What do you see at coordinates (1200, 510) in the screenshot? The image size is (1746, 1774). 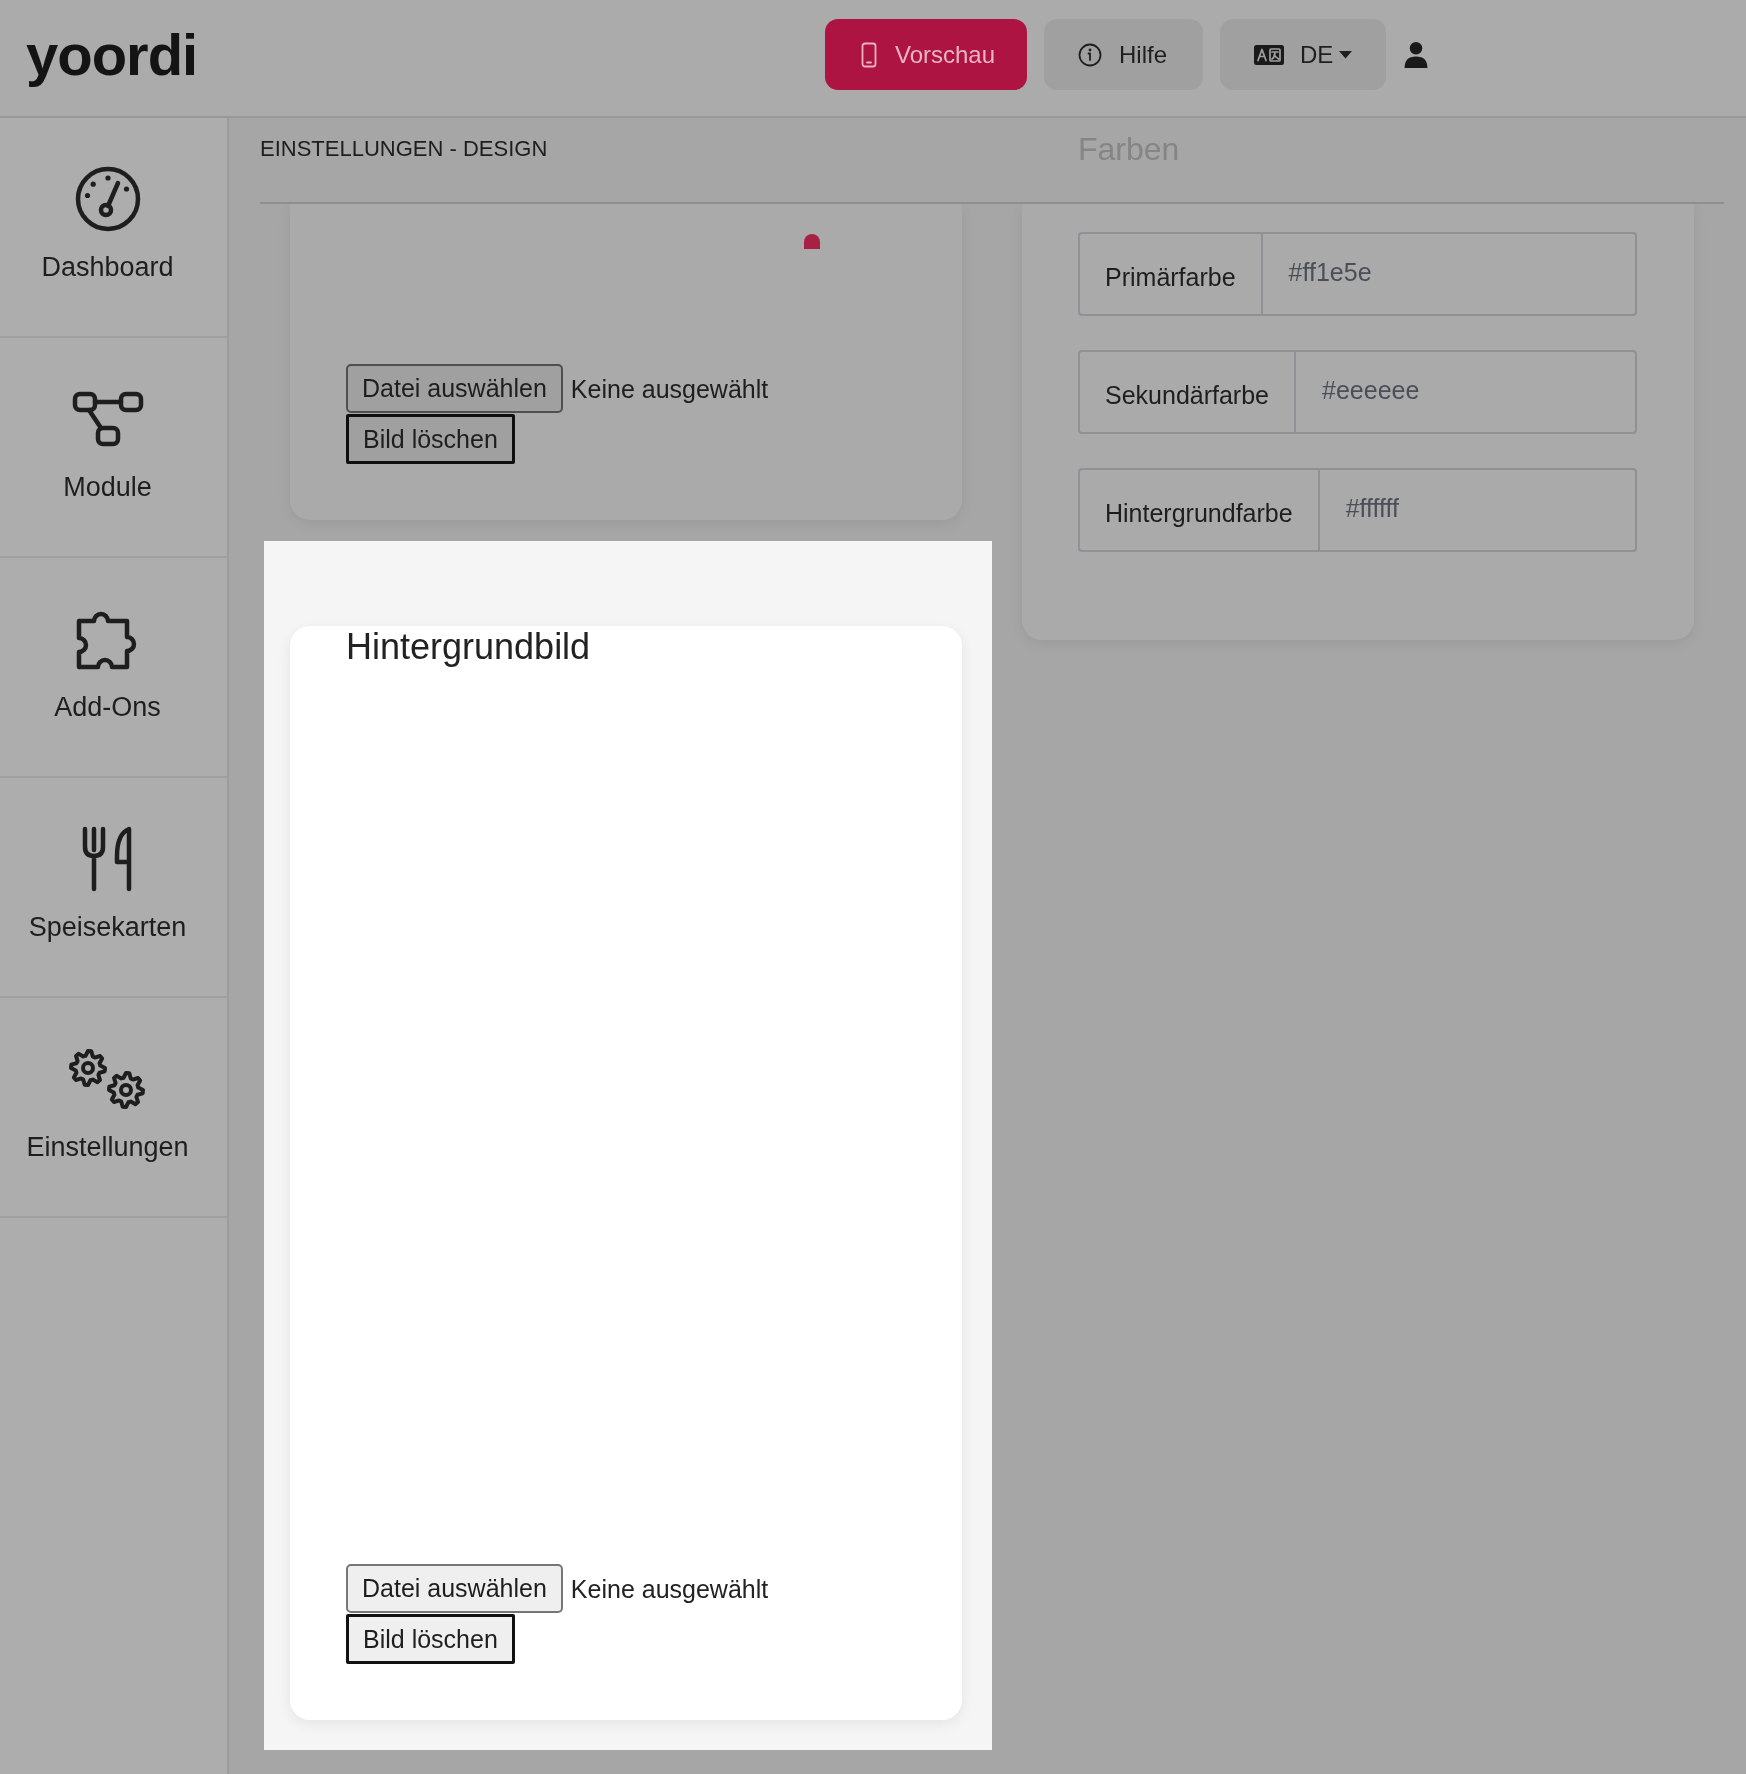 I see `field-label: Hintergrundfarbe` at bounding box center [1200, 510].